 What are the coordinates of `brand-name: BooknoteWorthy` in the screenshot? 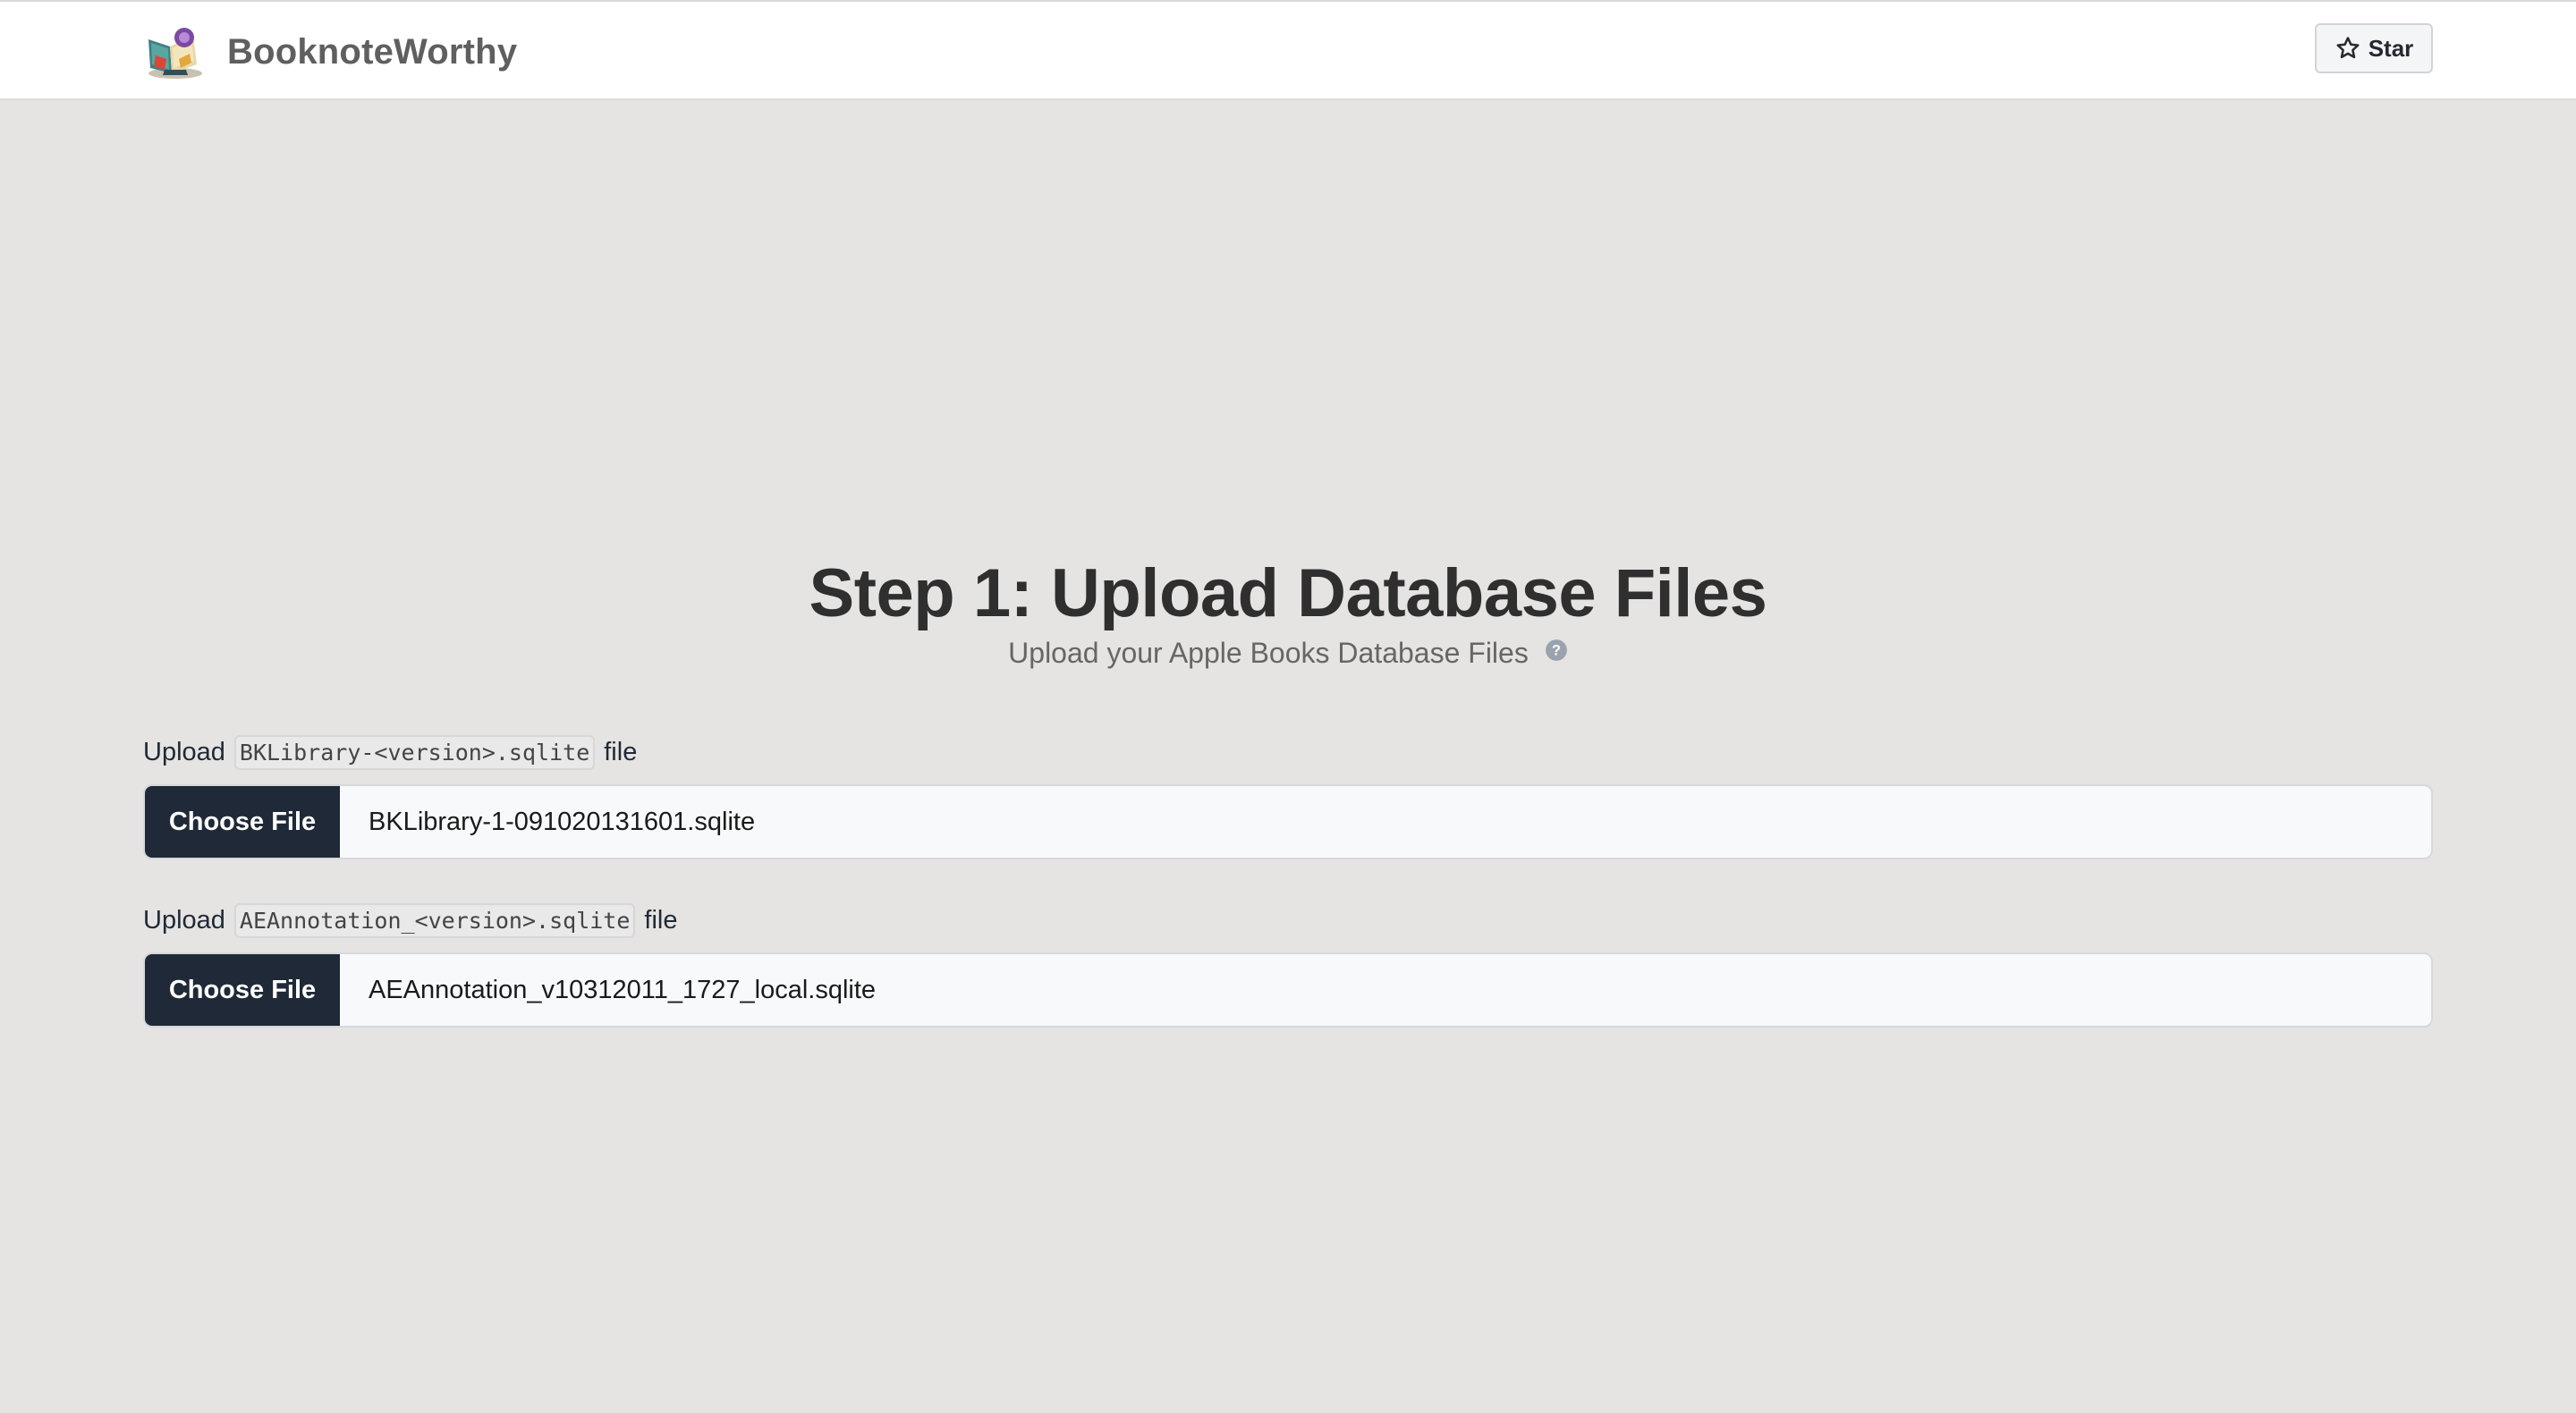 It's located at (372, 51).